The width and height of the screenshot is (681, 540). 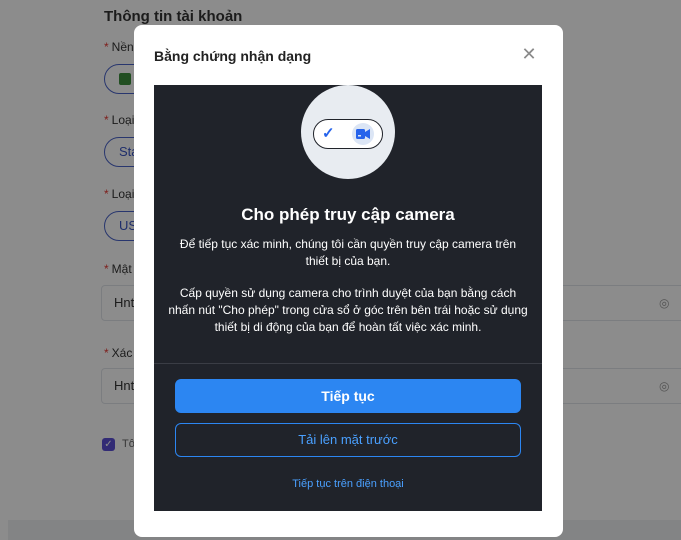 What do you see at coordinates (233, 56) in the screenshot?
I see `modal-title: Bằng chứng nhận dạng` at bounding box center [233, 56].